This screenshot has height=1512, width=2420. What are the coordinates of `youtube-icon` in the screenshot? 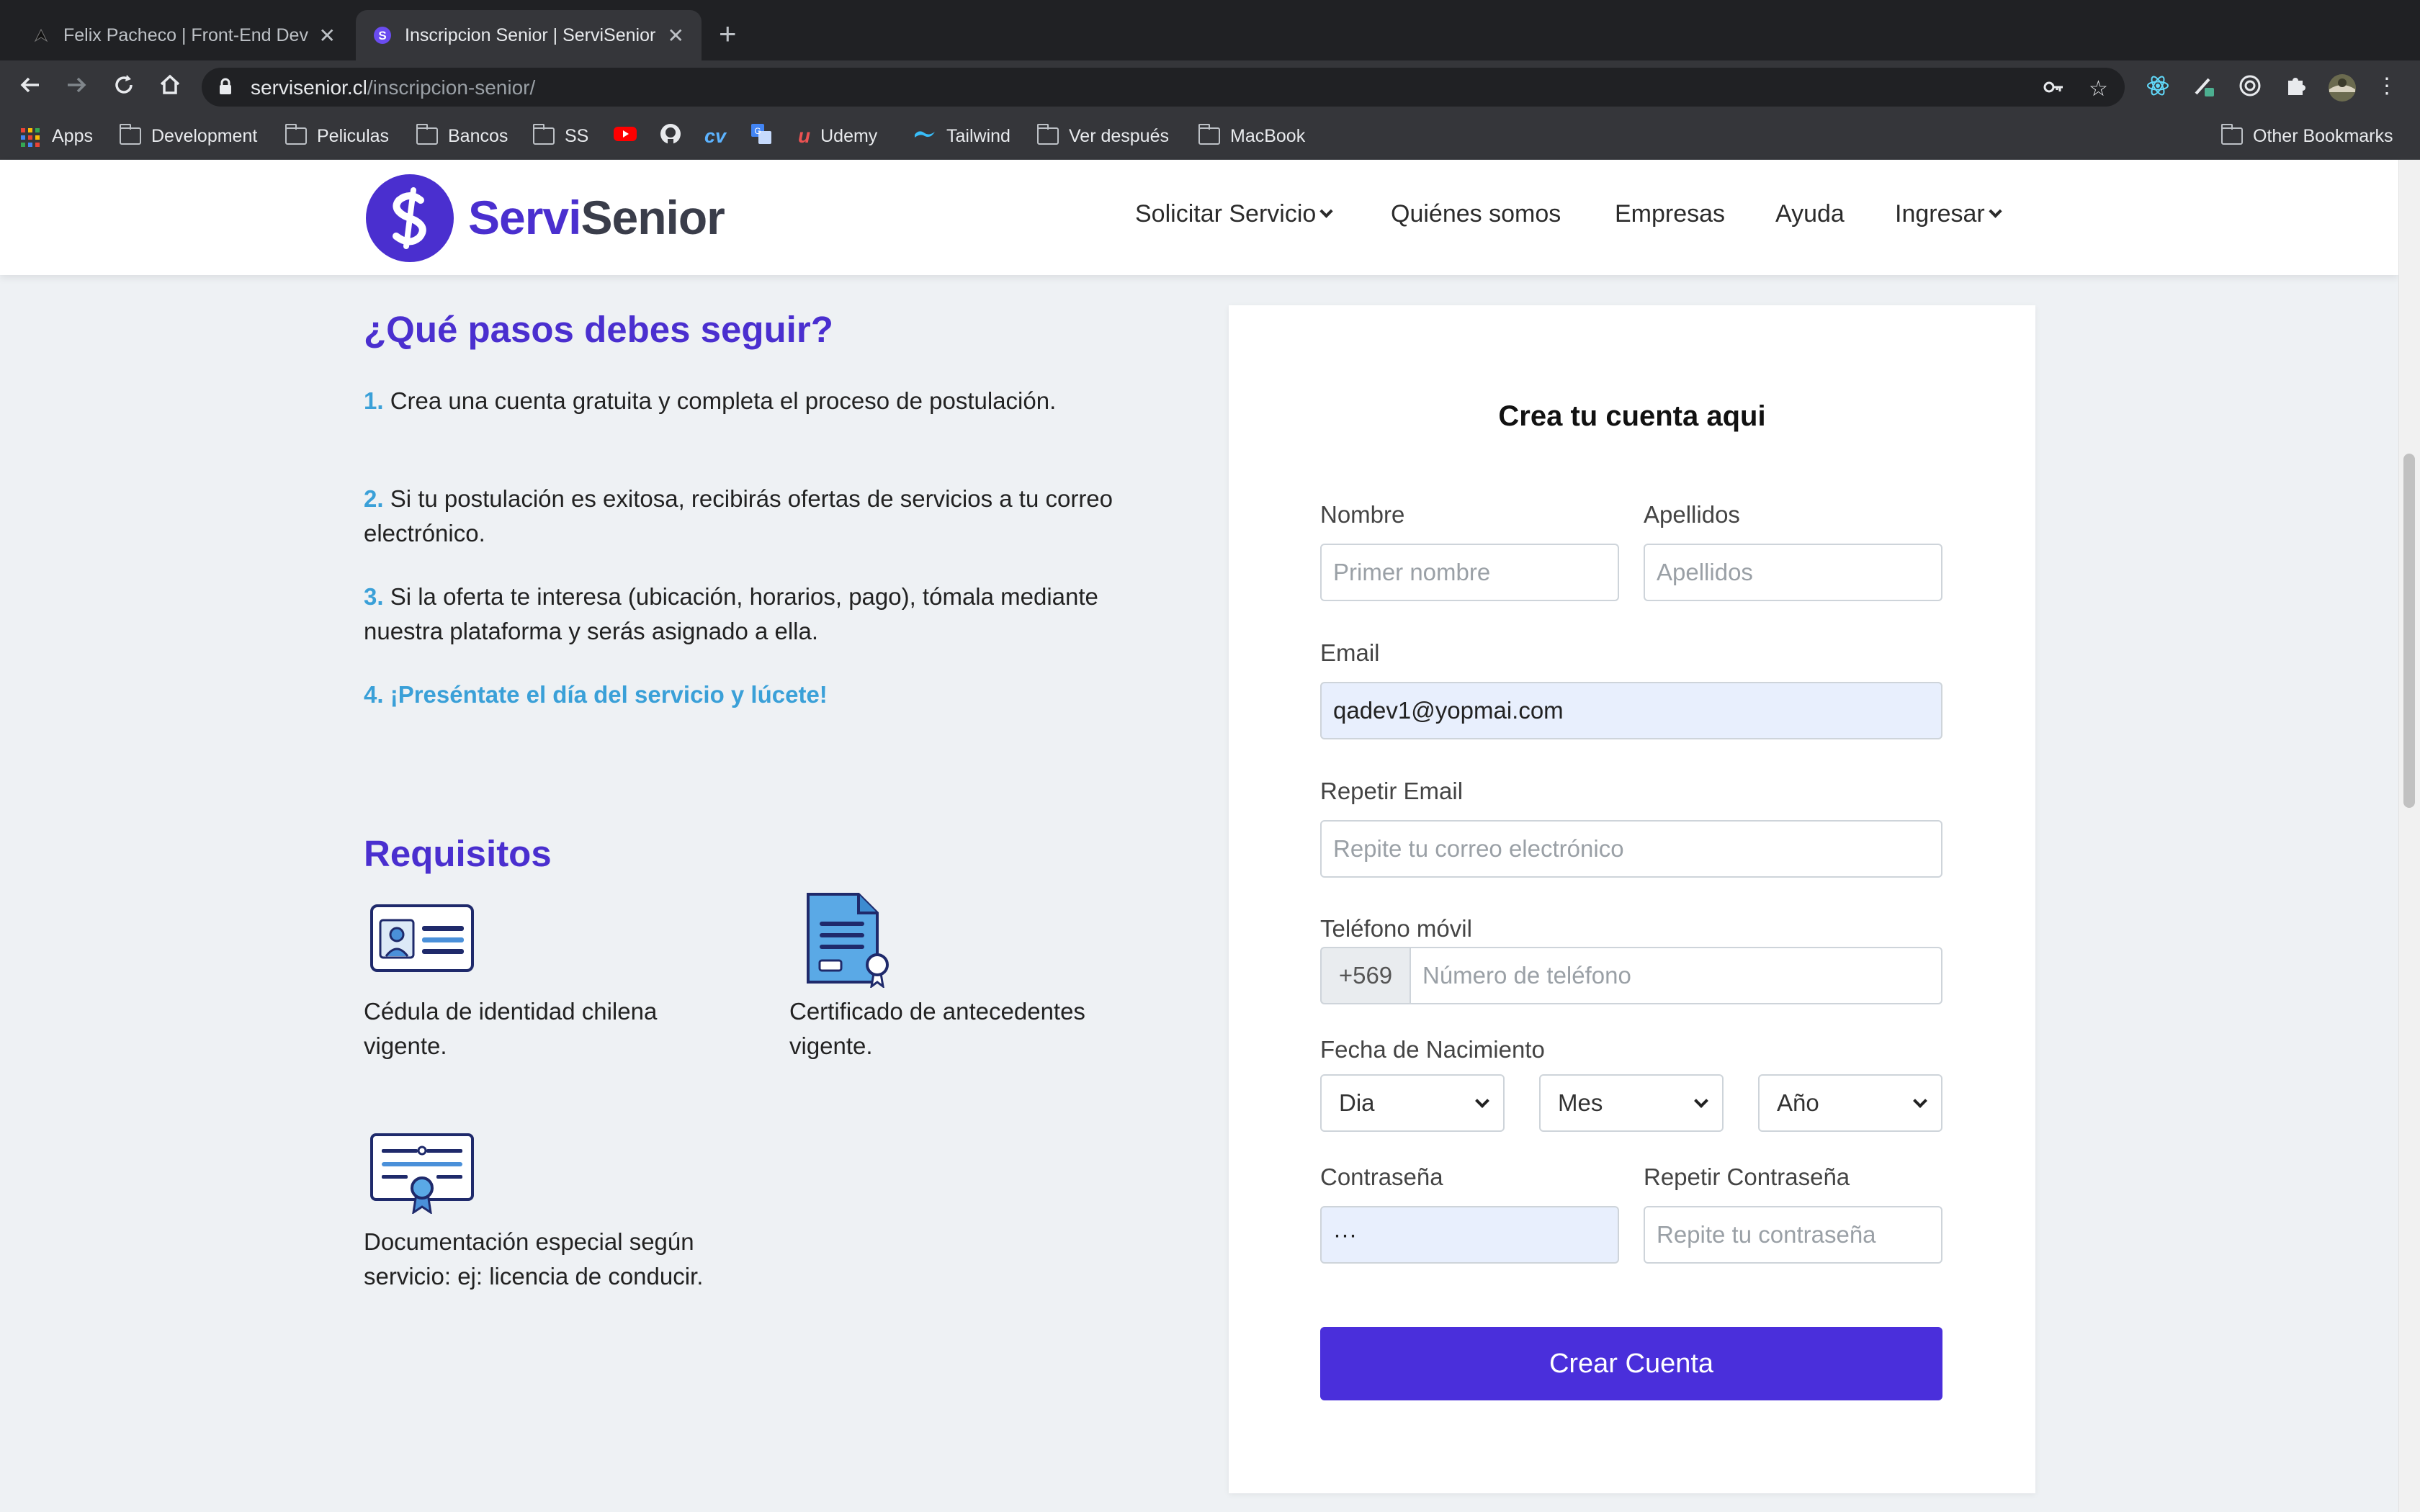 It's located at (625, 136).